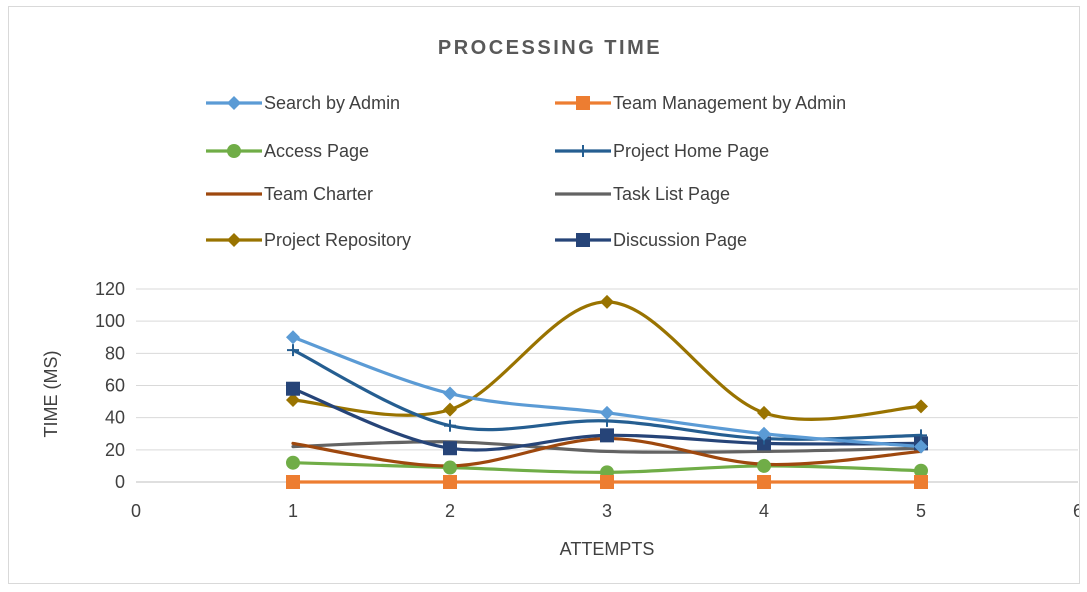 This screenshot has height=592, width=1087. What do you see at coordinates (1076, 511) in the screenshot?
I see `x-tick-label-6: 6` at bounding box center [1076, 511].